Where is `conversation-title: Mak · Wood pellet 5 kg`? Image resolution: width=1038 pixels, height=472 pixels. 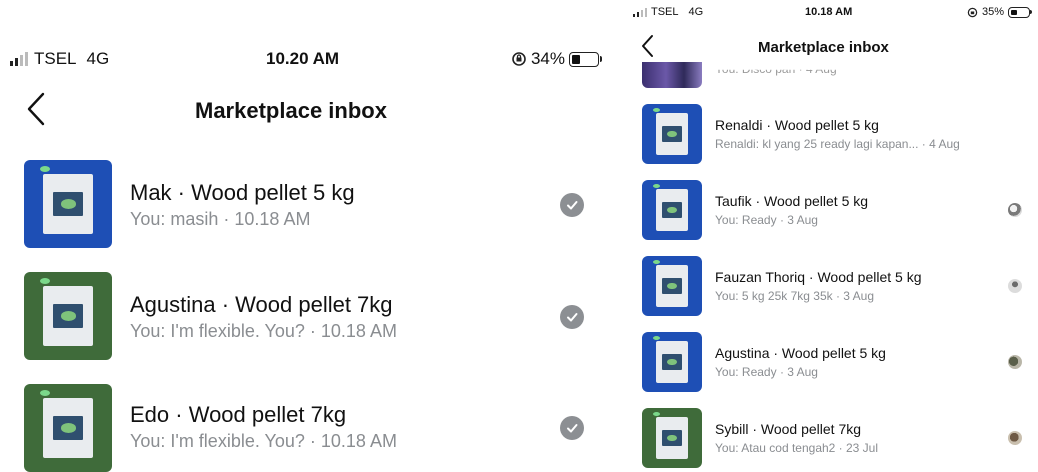 conversation-title: Mak · Wood pellet 5 kg is located at coordinates (242, 192).